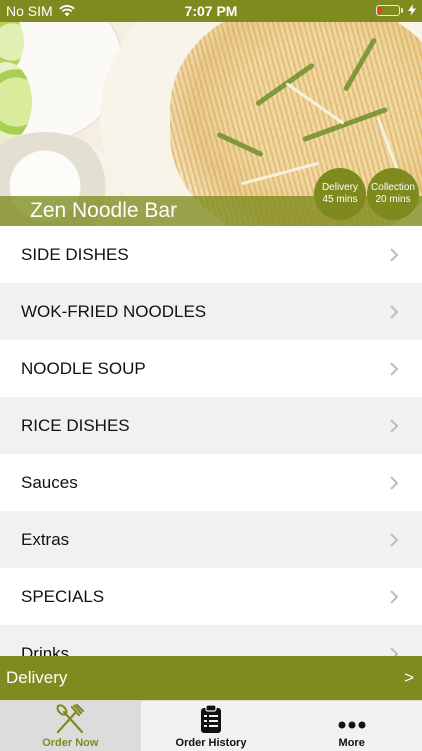 The width and height of the screenshot is (422, 751). Describe the element at coordinates (211, 539) in the screenshot. I see `menu-item-extras: Extras` at that location.